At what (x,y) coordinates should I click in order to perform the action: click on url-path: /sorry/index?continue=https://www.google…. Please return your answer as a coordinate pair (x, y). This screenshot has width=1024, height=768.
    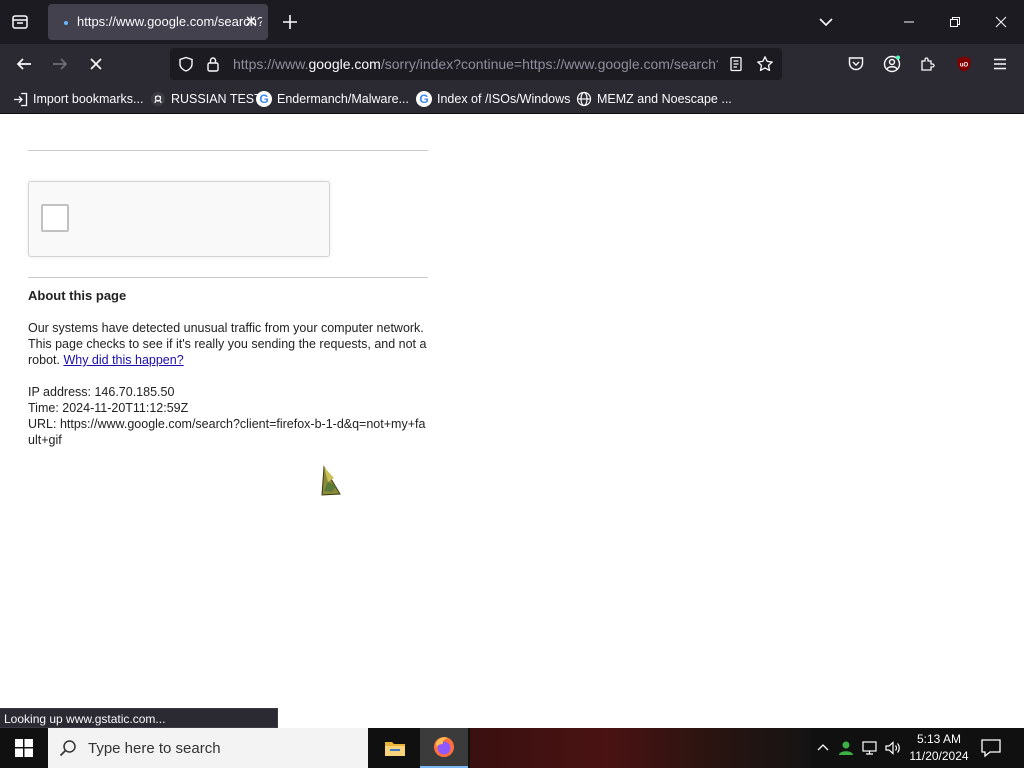
    Looking at the image, I should click on (549, 64).